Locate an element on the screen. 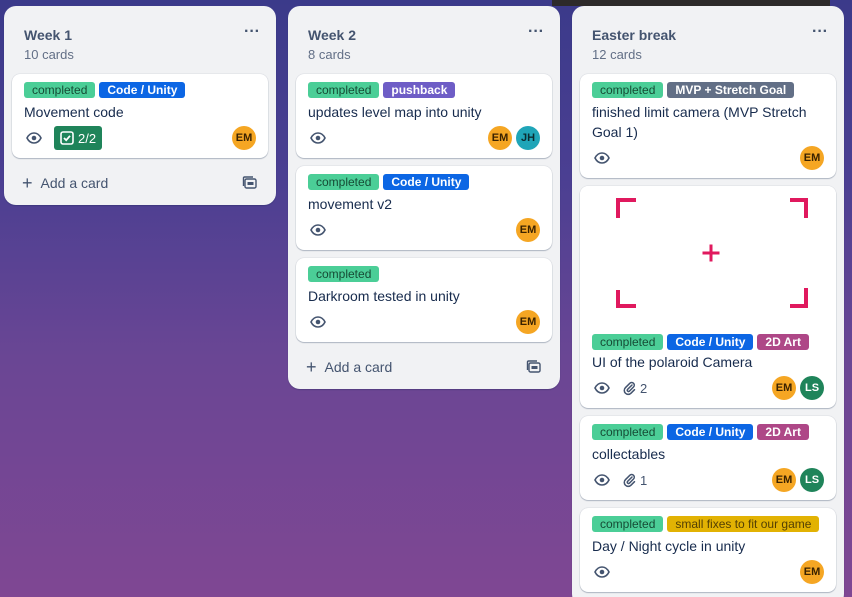 This screenshot has width=852, height=597. card-darkroom-tested: completed Darkroom tested in unity EM is located at coordinates (424, 300).